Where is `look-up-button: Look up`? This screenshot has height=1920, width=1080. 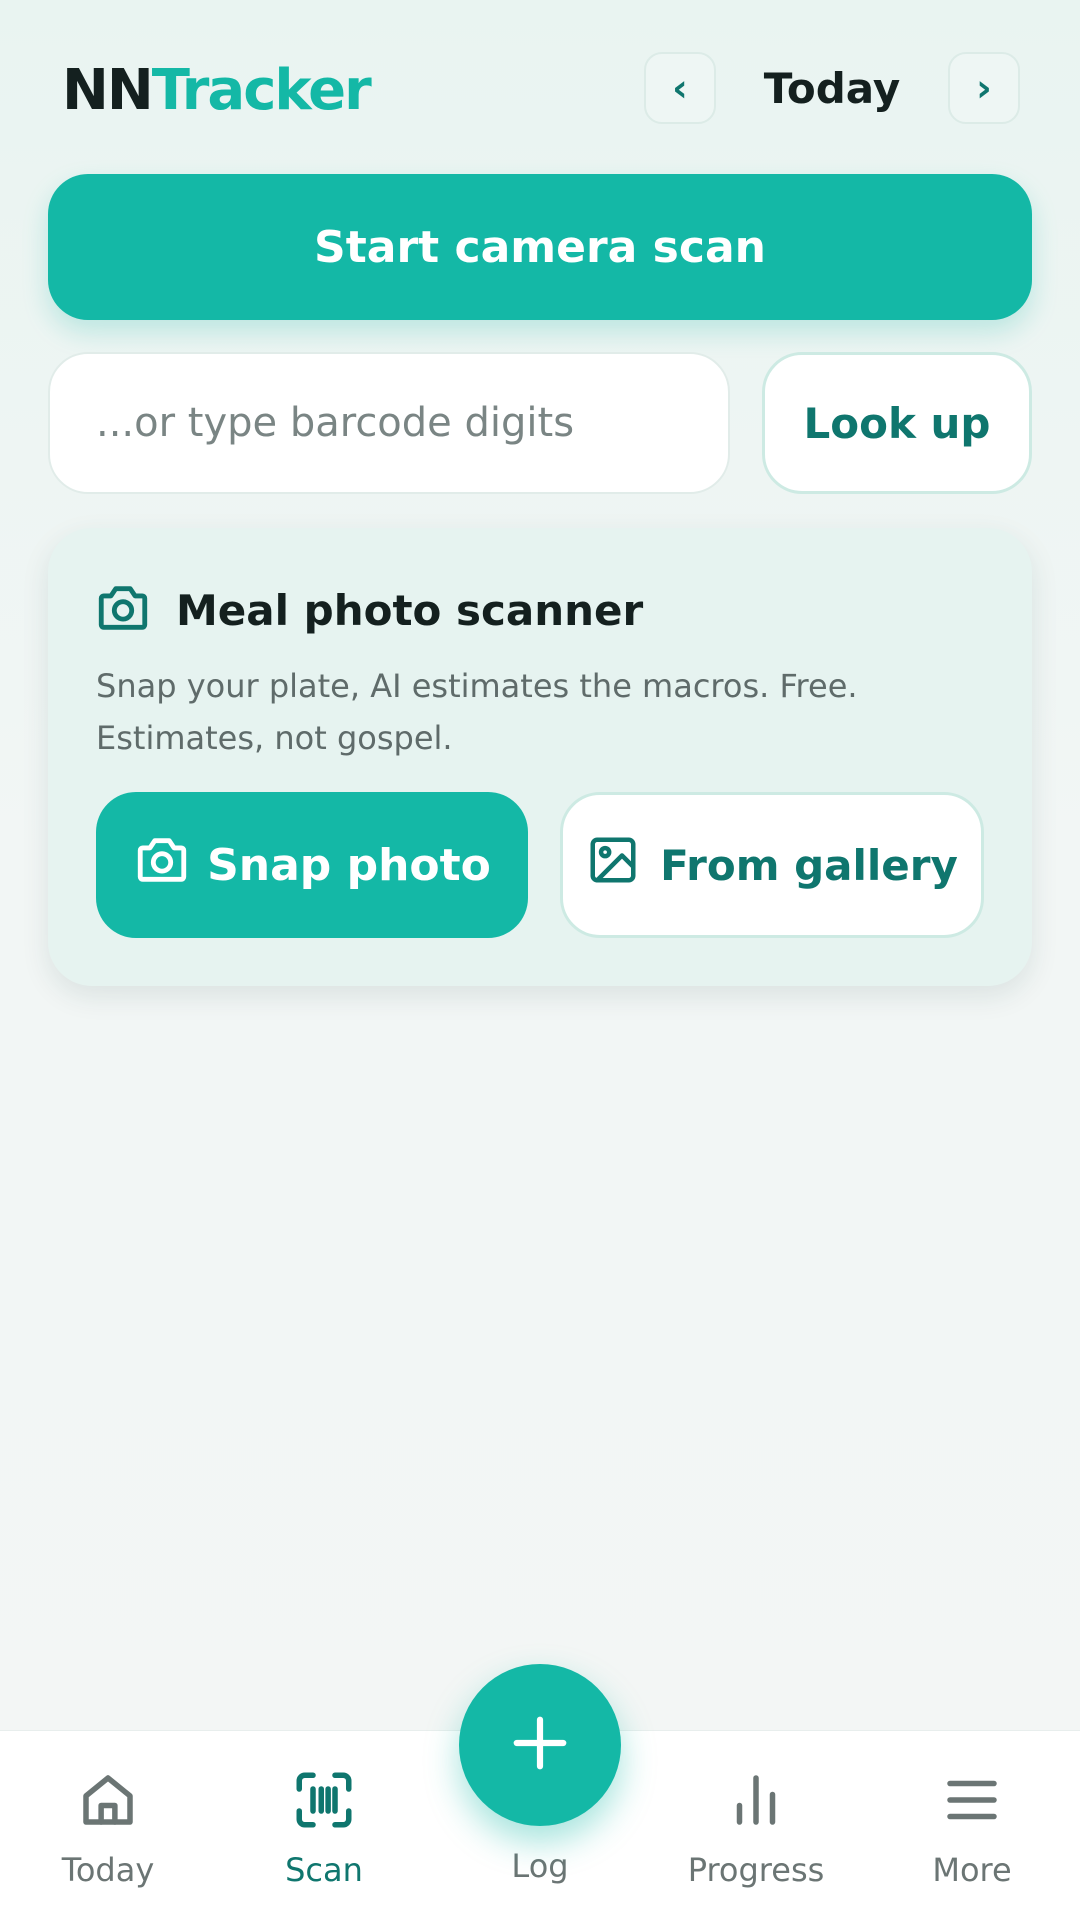
look-up-button: Look up is located at coordinates (897, 423).